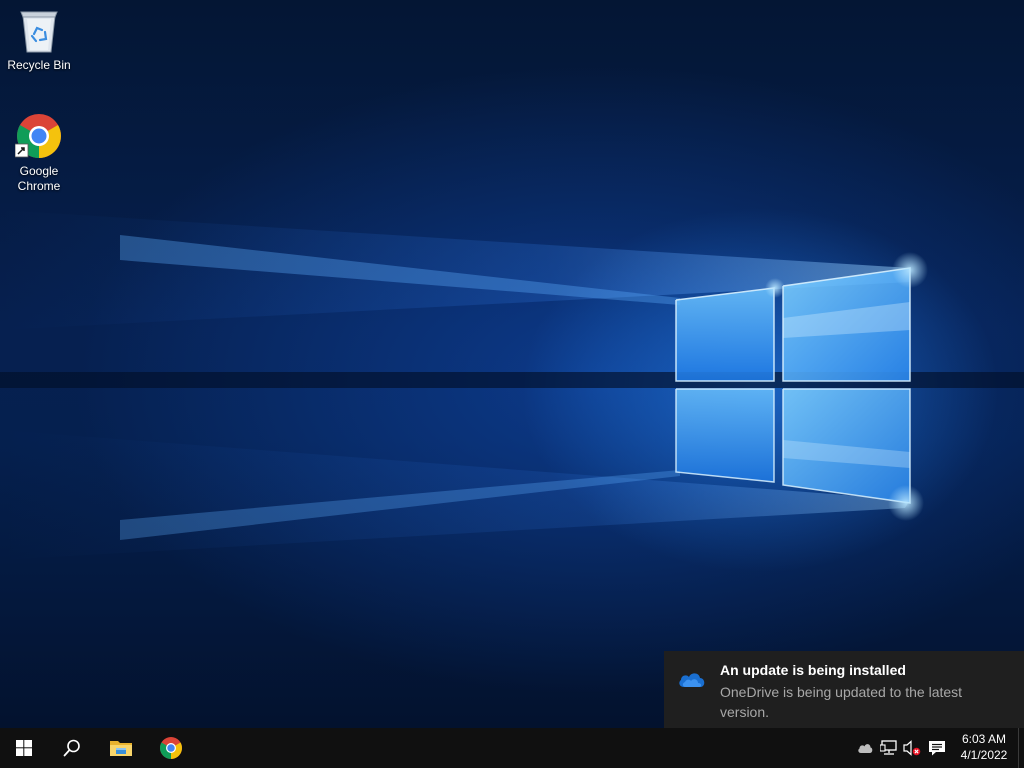 This screenshot has height=768, width=1024. What do you see at coordinates (39, 65) in the screenshot?
I see `desktop-icon-label: Recycle Bin` at bounding box center [39, 65].